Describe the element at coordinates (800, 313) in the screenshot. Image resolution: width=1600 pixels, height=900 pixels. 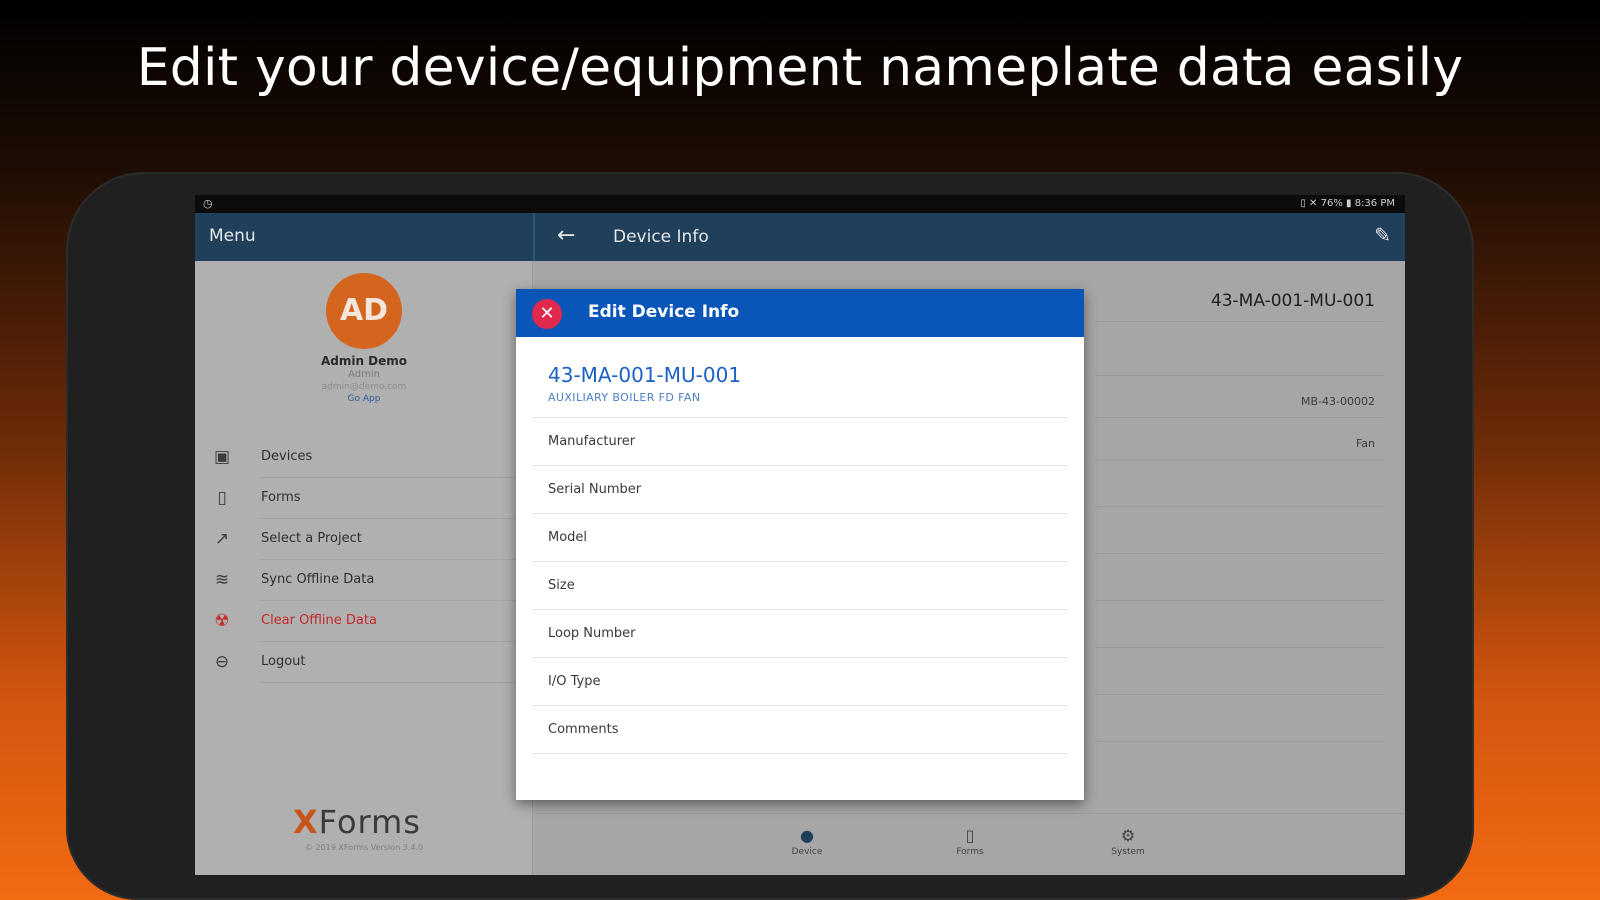
I see `dialog-header: ✕ Edit Device Info` at that location.